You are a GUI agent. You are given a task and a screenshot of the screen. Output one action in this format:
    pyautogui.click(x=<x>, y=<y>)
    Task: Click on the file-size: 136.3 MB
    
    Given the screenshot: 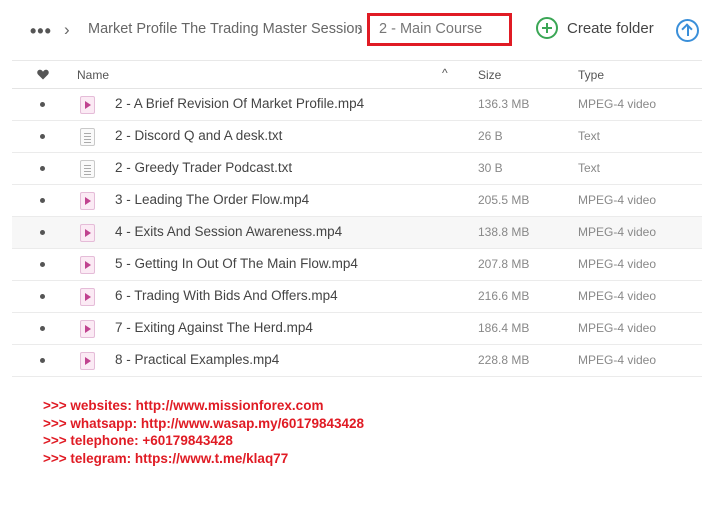 What is the action you would take?
    pyautogui.click(x=504, y=104)
    